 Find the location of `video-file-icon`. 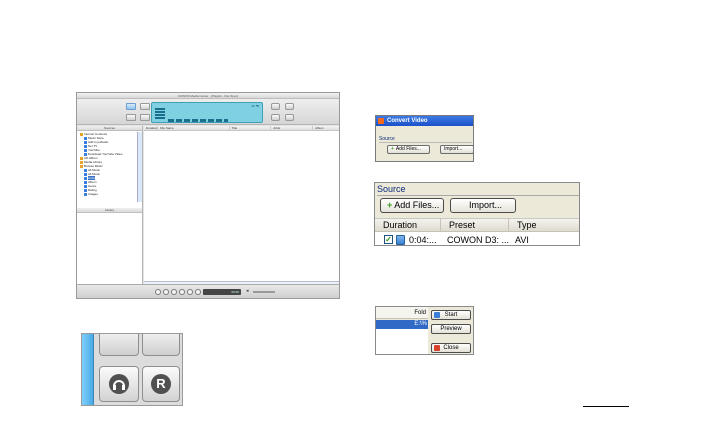

video-file-icon is located at coordinates (400, 240).